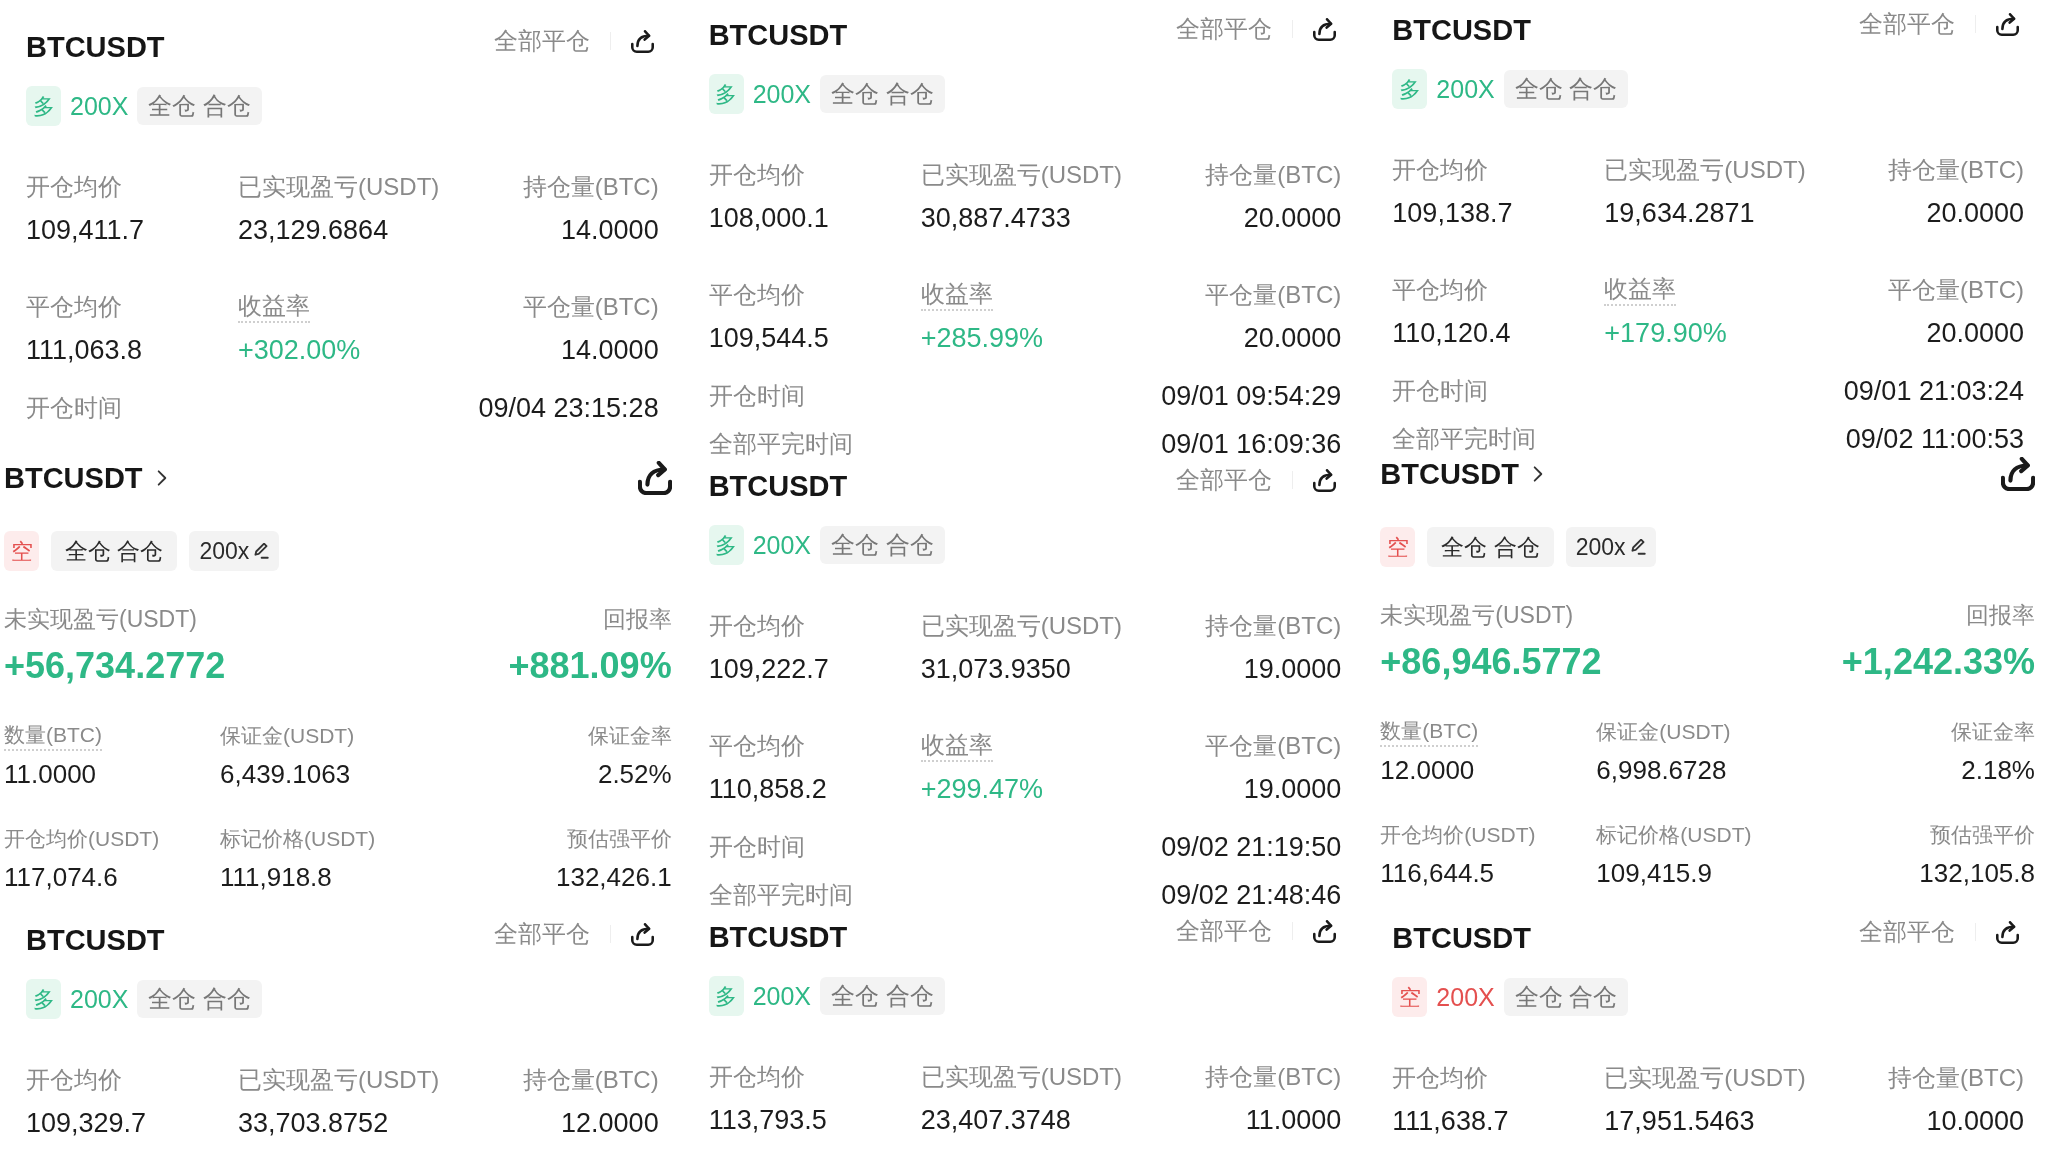  What do you see at coordinates (1679, 1121) in the screenshot?
I see `stat-value: 17,951.5463` at bounding box center [1679, 1121].